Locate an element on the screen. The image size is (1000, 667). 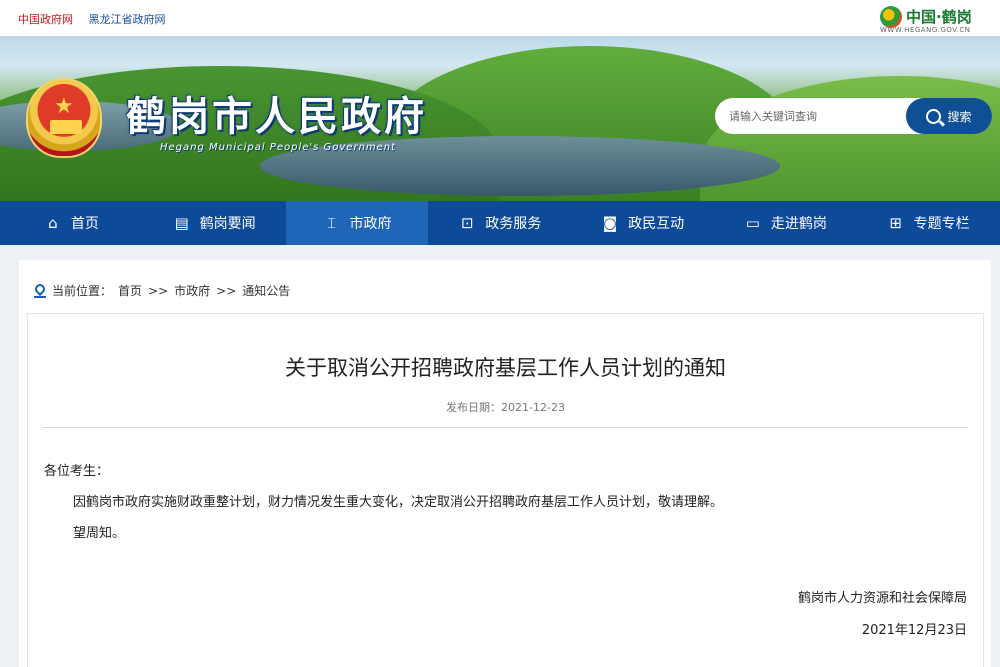
monitor-icon: ▭ is located at coordinates (752, 223).